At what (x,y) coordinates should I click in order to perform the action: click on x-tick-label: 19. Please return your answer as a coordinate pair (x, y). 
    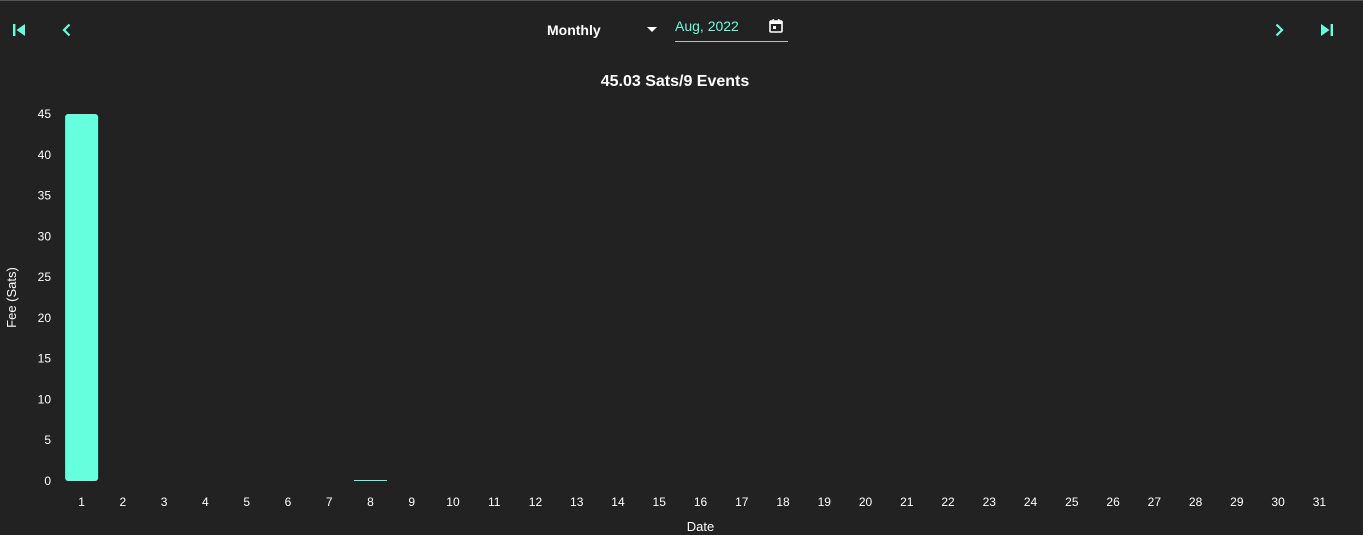
    Looking at the image, I should click on (825, 502).